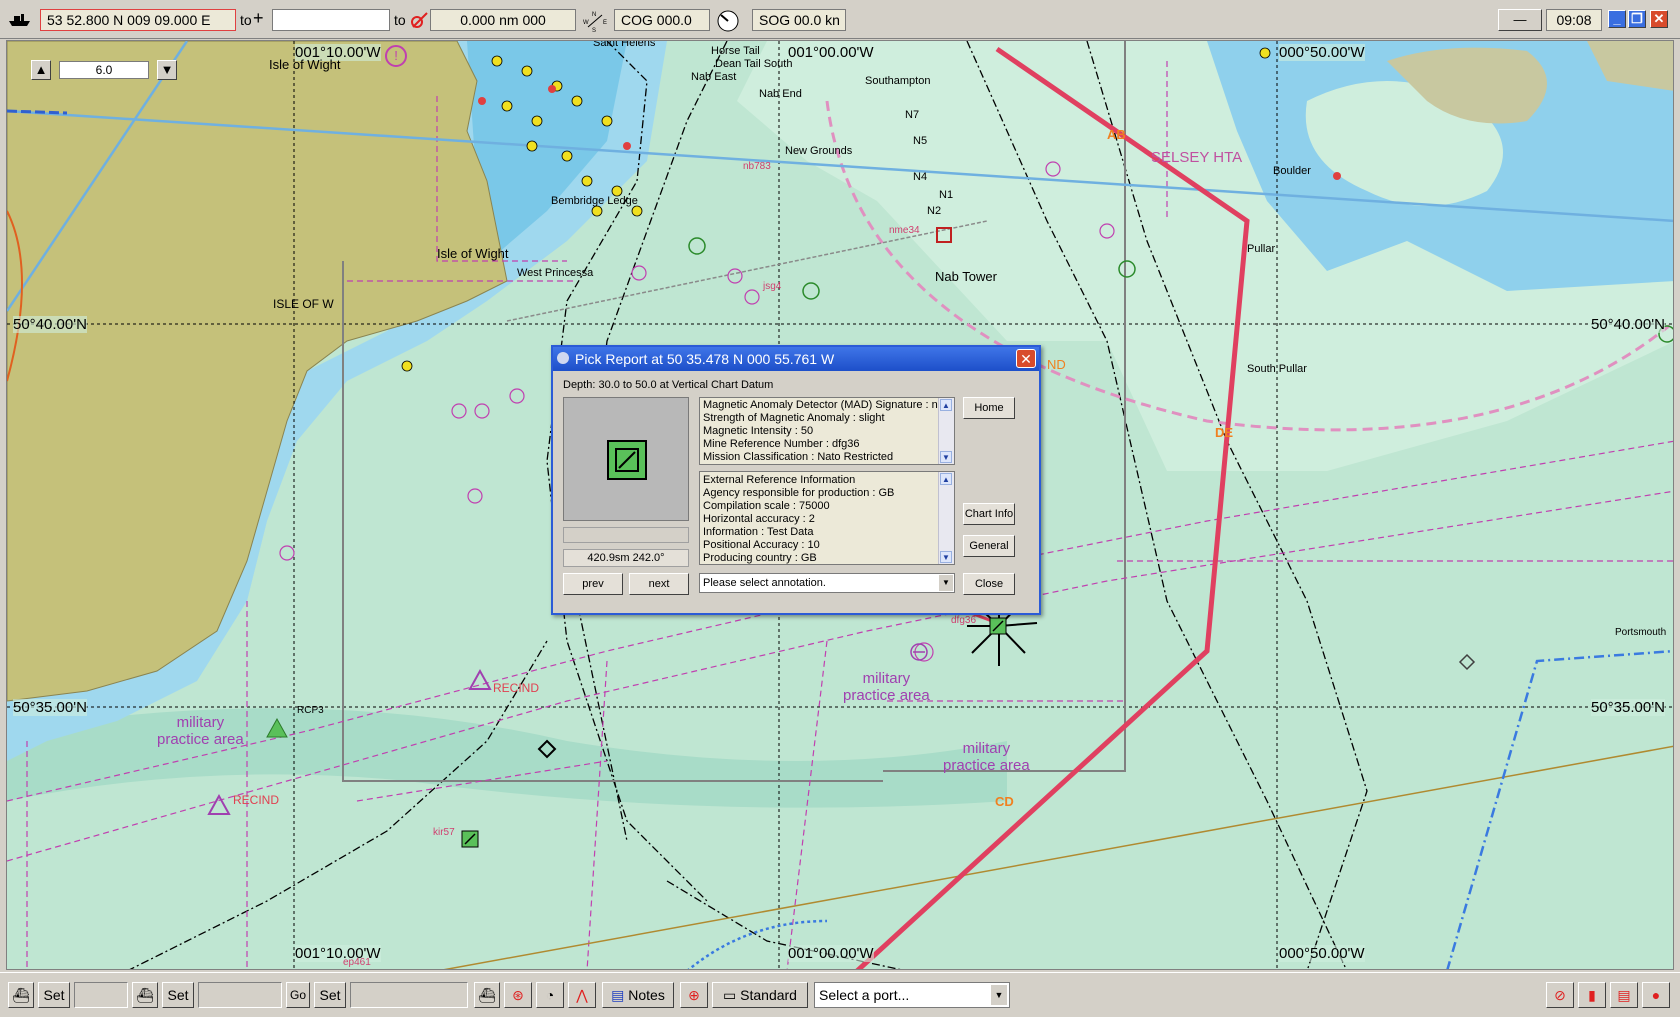 This screenshot has width=1680, height=1017. I want to click on minimize-chart-button: —, so click(1520, 20).